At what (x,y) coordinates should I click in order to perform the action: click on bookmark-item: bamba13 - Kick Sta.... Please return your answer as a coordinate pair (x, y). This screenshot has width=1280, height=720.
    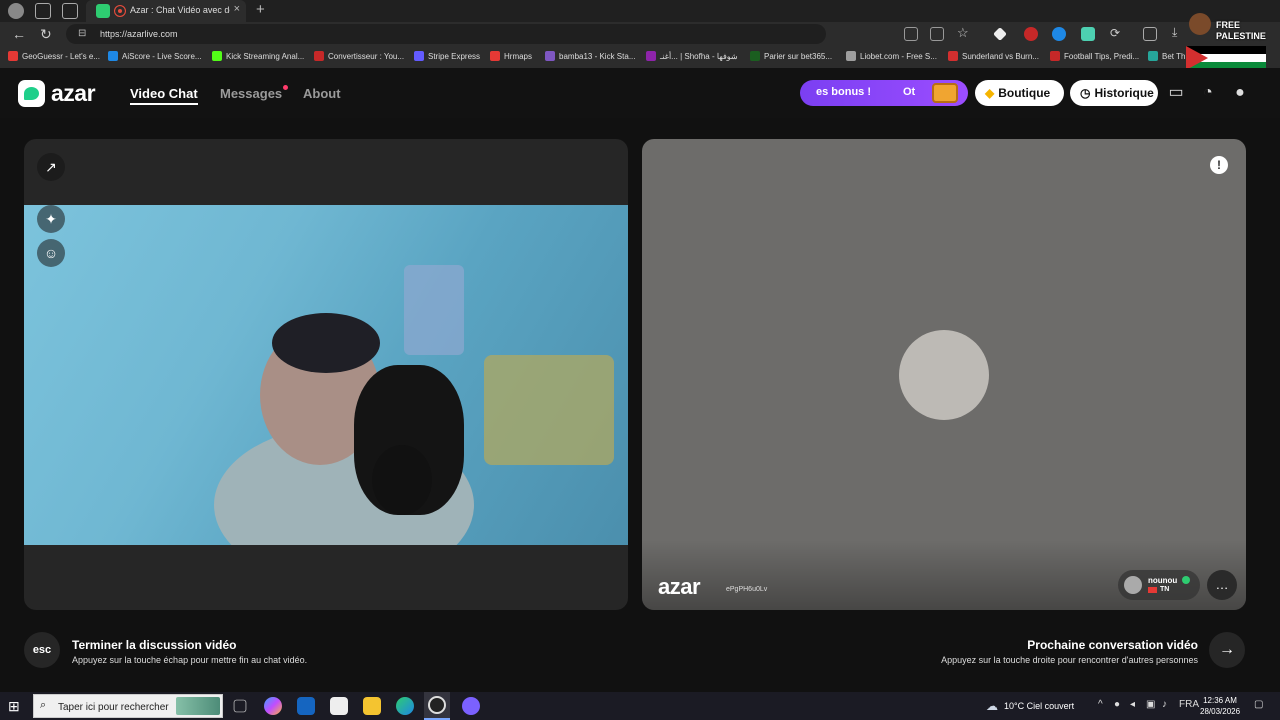
    Looking at the image, I should click on (590, 56).